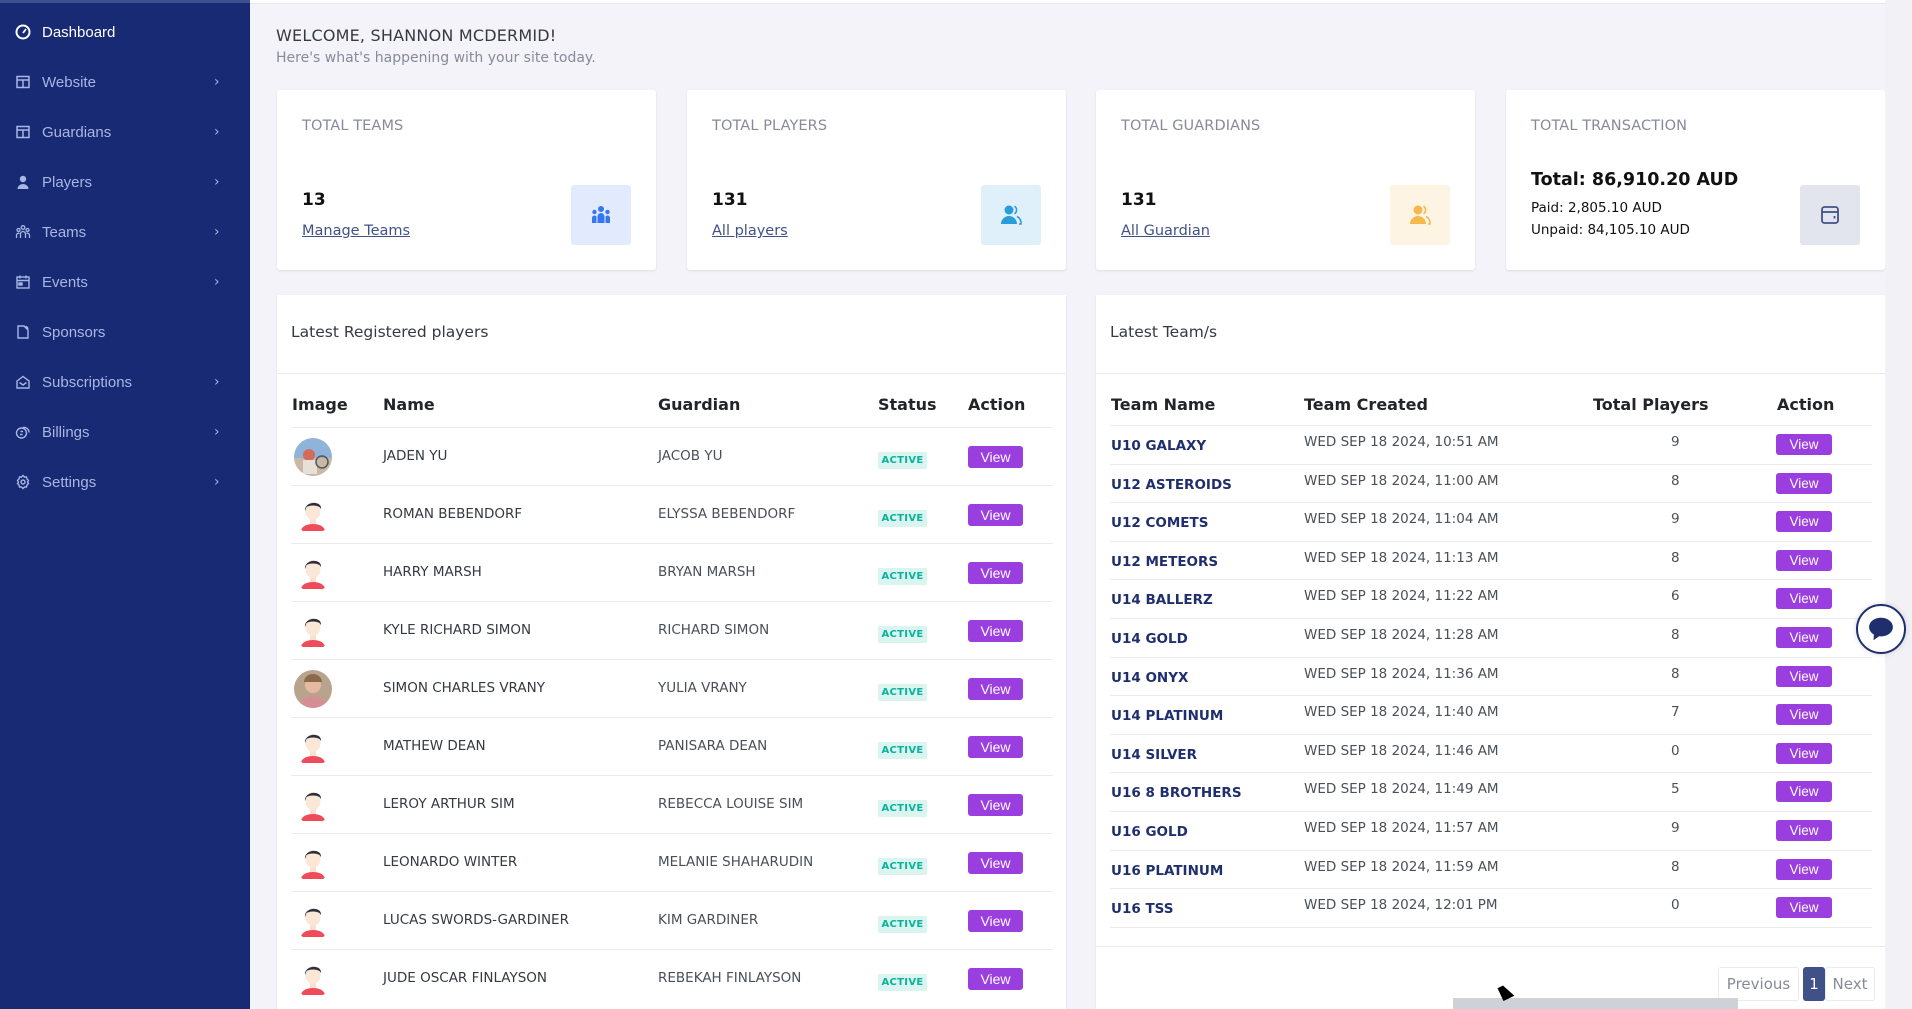 The image size is (1912, 1009). I want to click on dashboard-icon, so click(23, 32).